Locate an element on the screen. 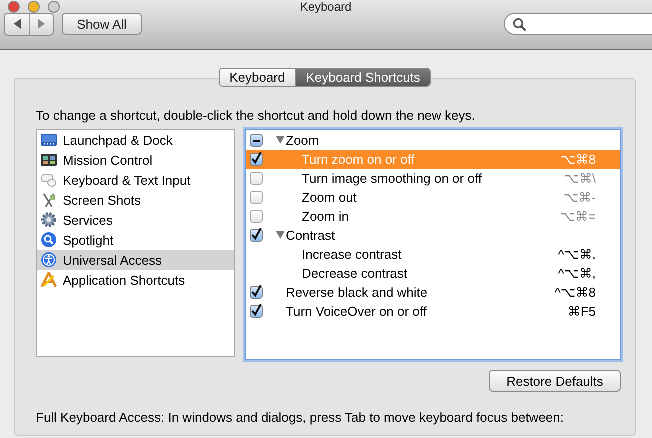  category-label: Launchpad & Dock is located at coordinates (118, 140).